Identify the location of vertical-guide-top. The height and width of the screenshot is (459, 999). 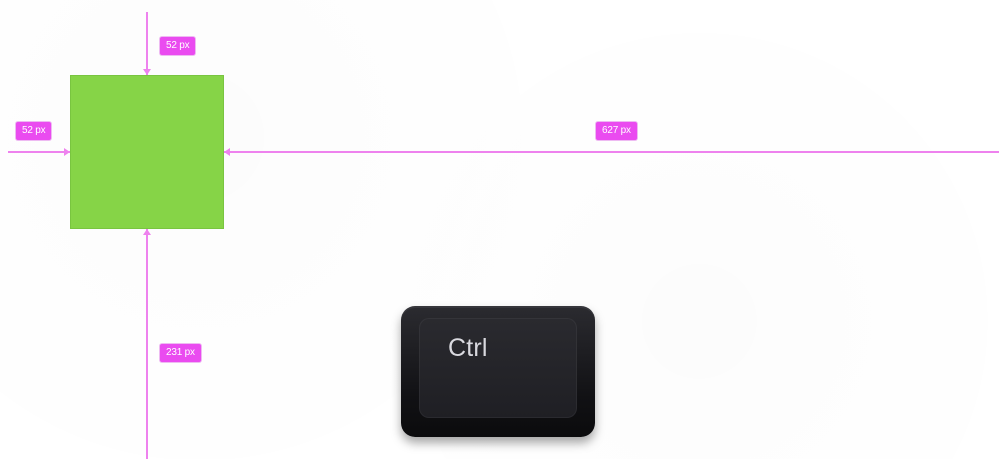
(147, 43).